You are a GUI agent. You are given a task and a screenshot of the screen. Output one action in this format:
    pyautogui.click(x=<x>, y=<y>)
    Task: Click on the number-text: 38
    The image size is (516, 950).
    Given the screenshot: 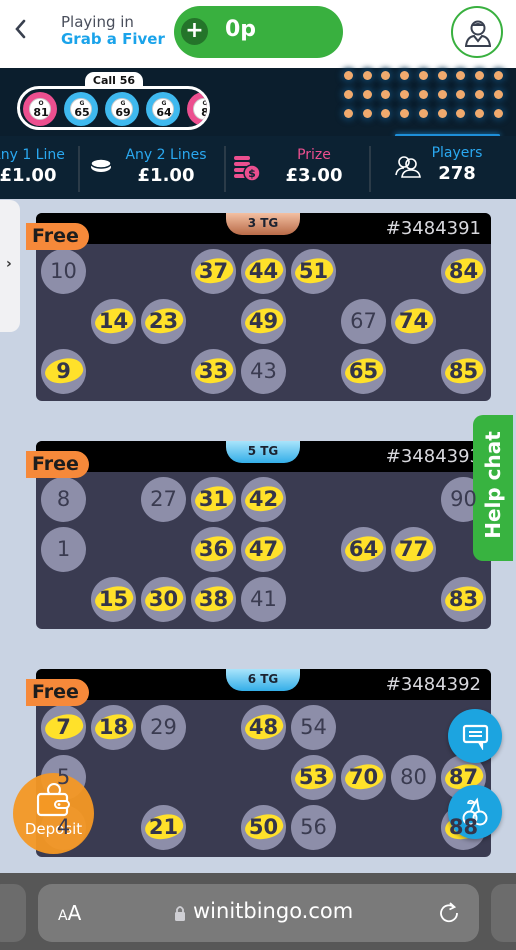 What is the action you would take?
    pyautogui.click(x=213, y=599)
    